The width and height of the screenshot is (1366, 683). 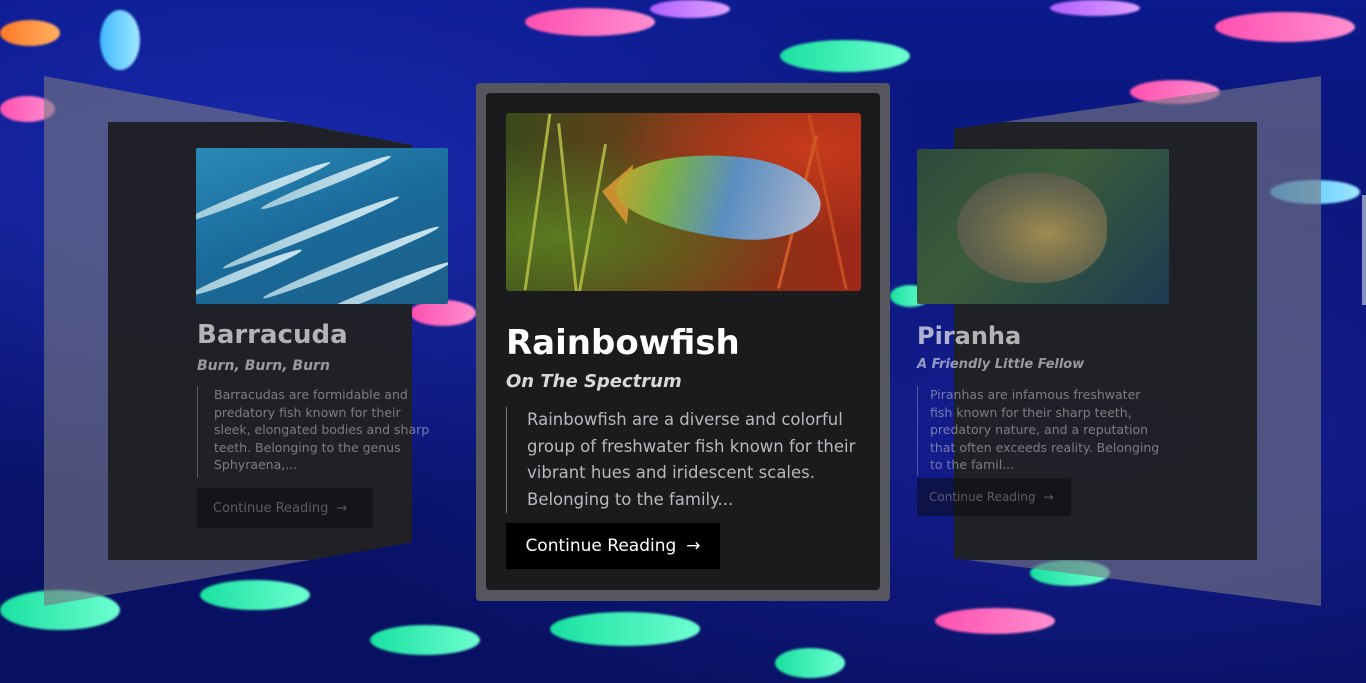 I want to click on piranha-shape, so click(x=1032, y=228).